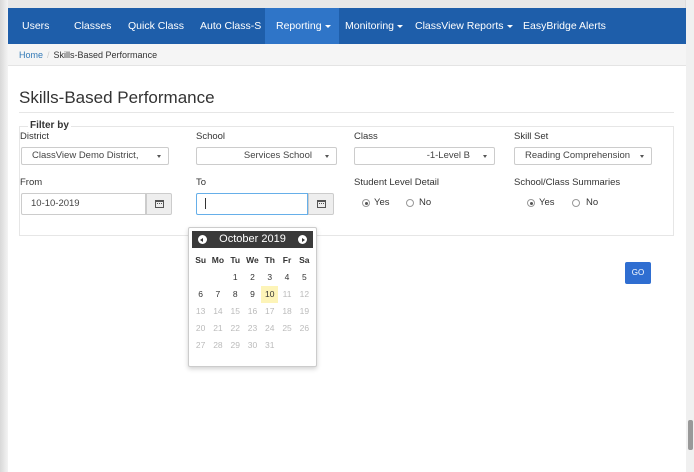  I want to click on weekday-header: Th, so click(269, 260).